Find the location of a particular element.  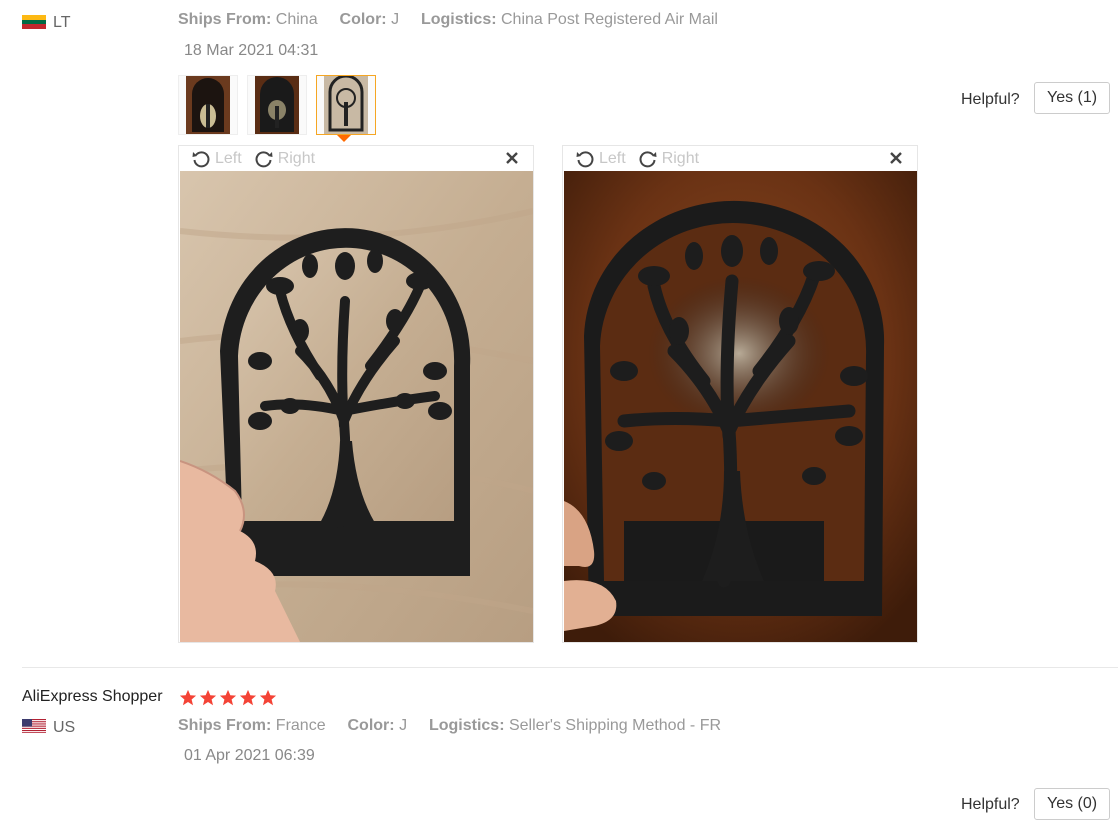

review-date: 01 Apr 2021 06:39 is located at coordinates (249, 755).